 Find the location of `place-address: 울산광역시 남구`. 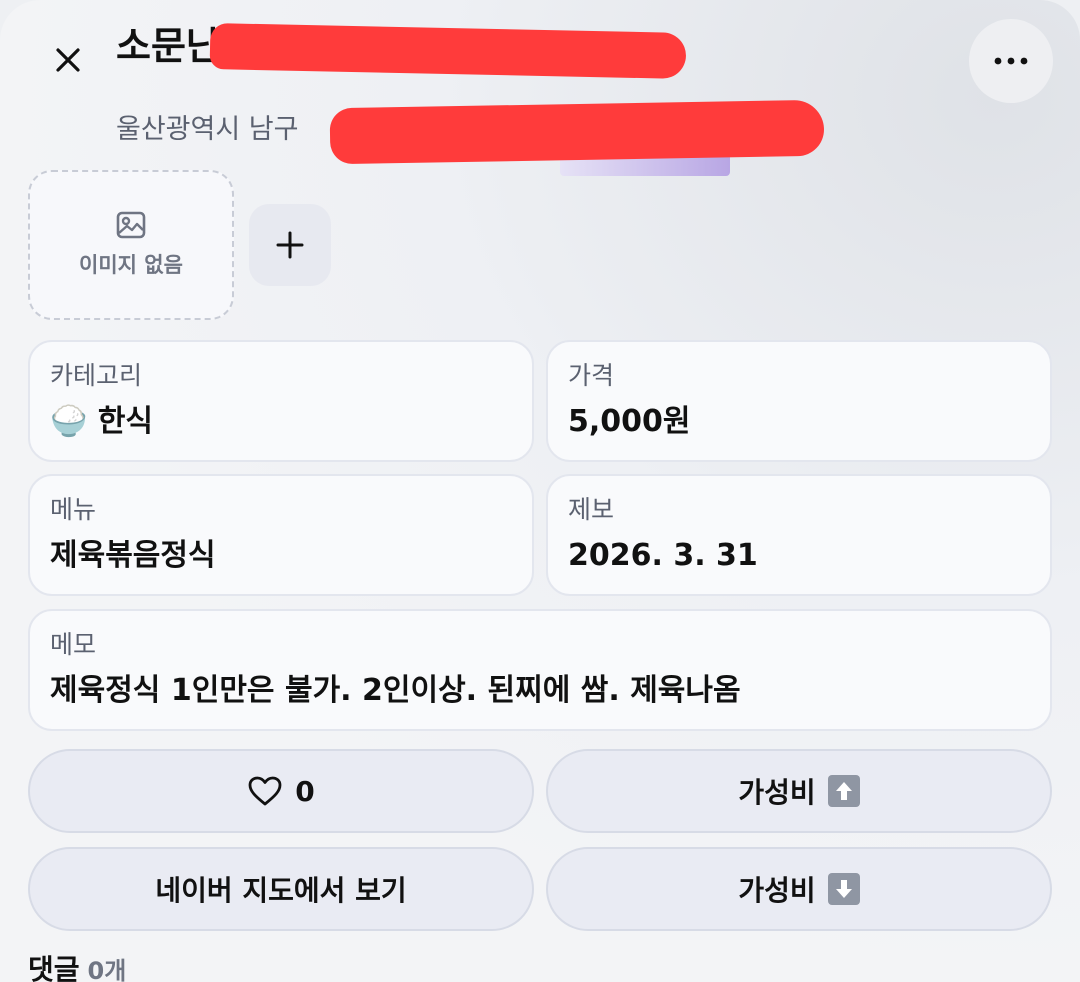

place-address: 울산광역시 남구 is located at coordinates (207, 129).